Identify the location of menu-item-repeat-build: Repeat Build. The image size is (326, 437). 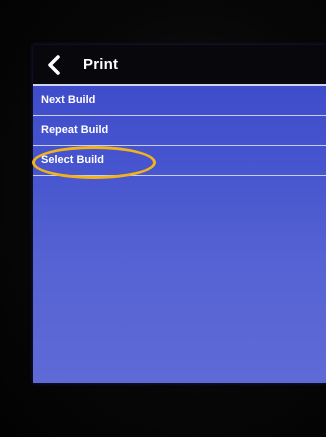
(179, 131).